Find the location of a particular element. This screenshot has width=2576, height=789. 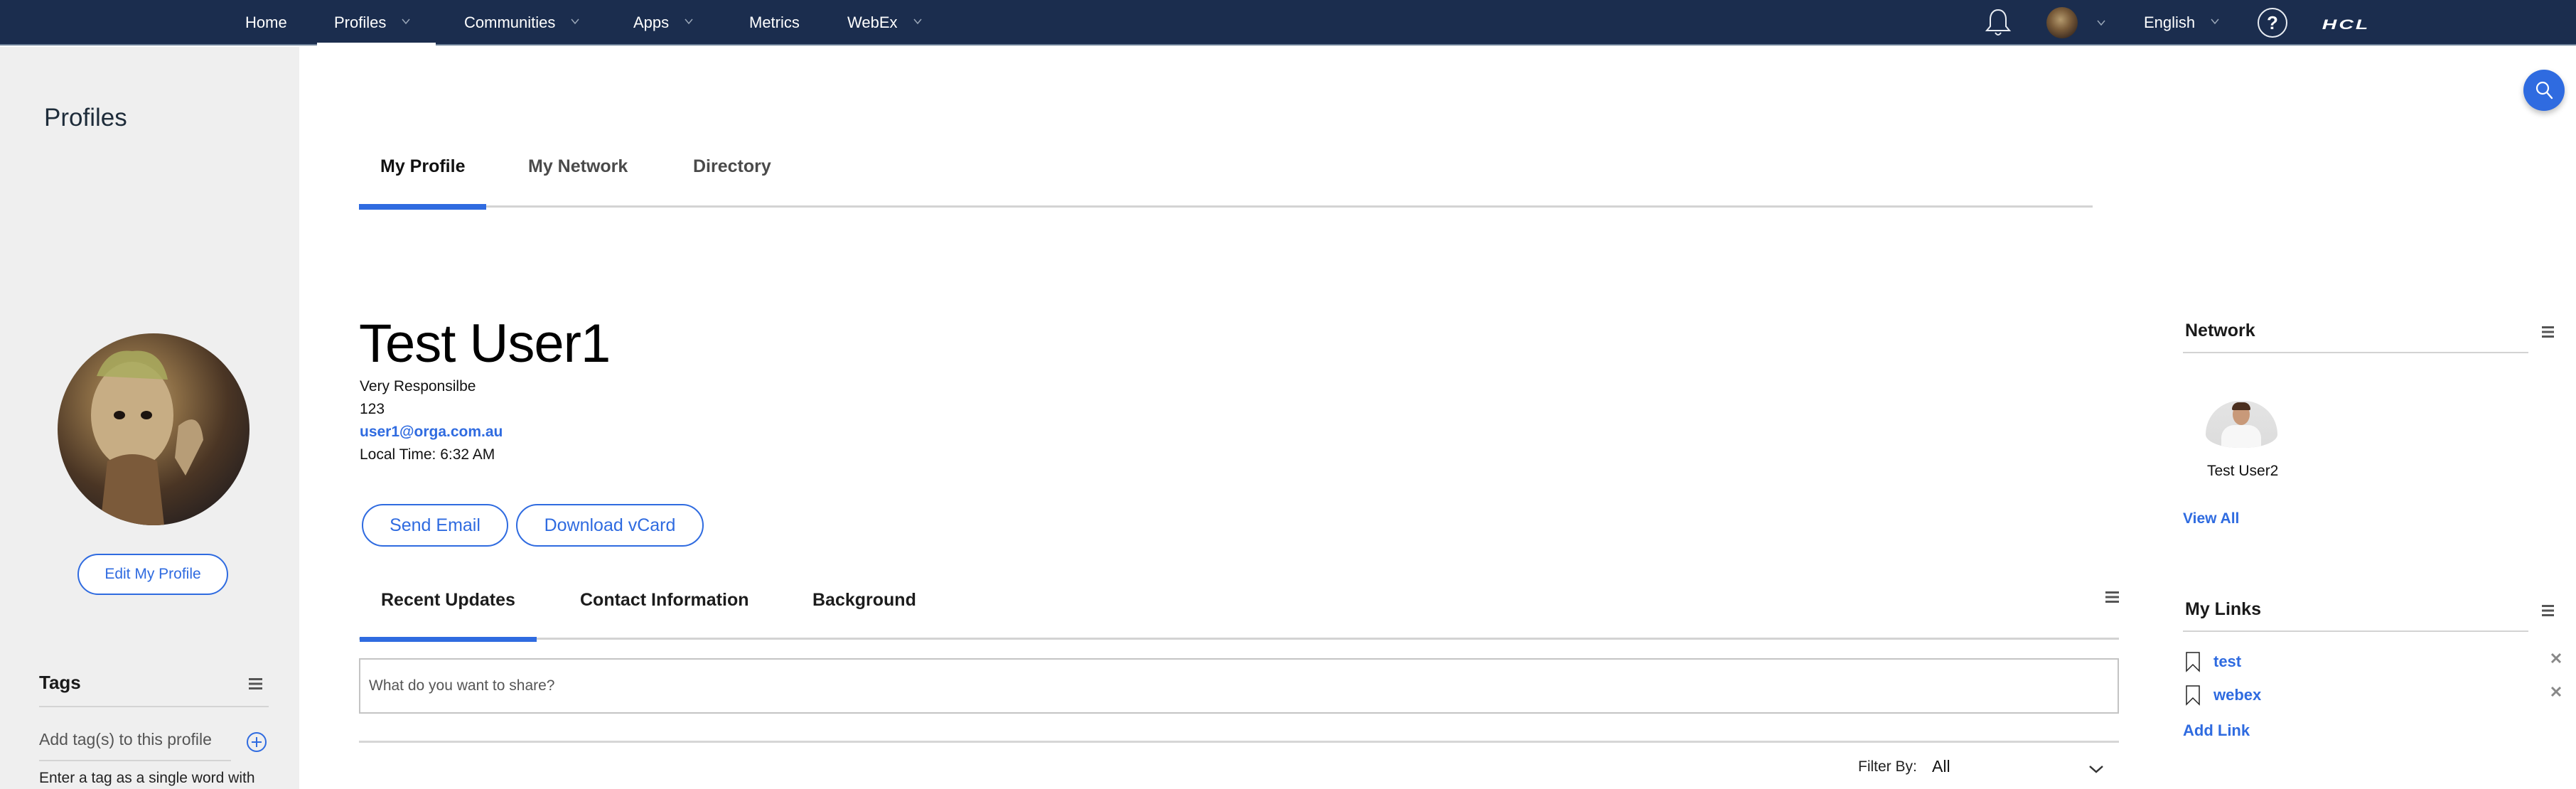

tab-my-profile: My Profile is located at coordinates (423, 183).